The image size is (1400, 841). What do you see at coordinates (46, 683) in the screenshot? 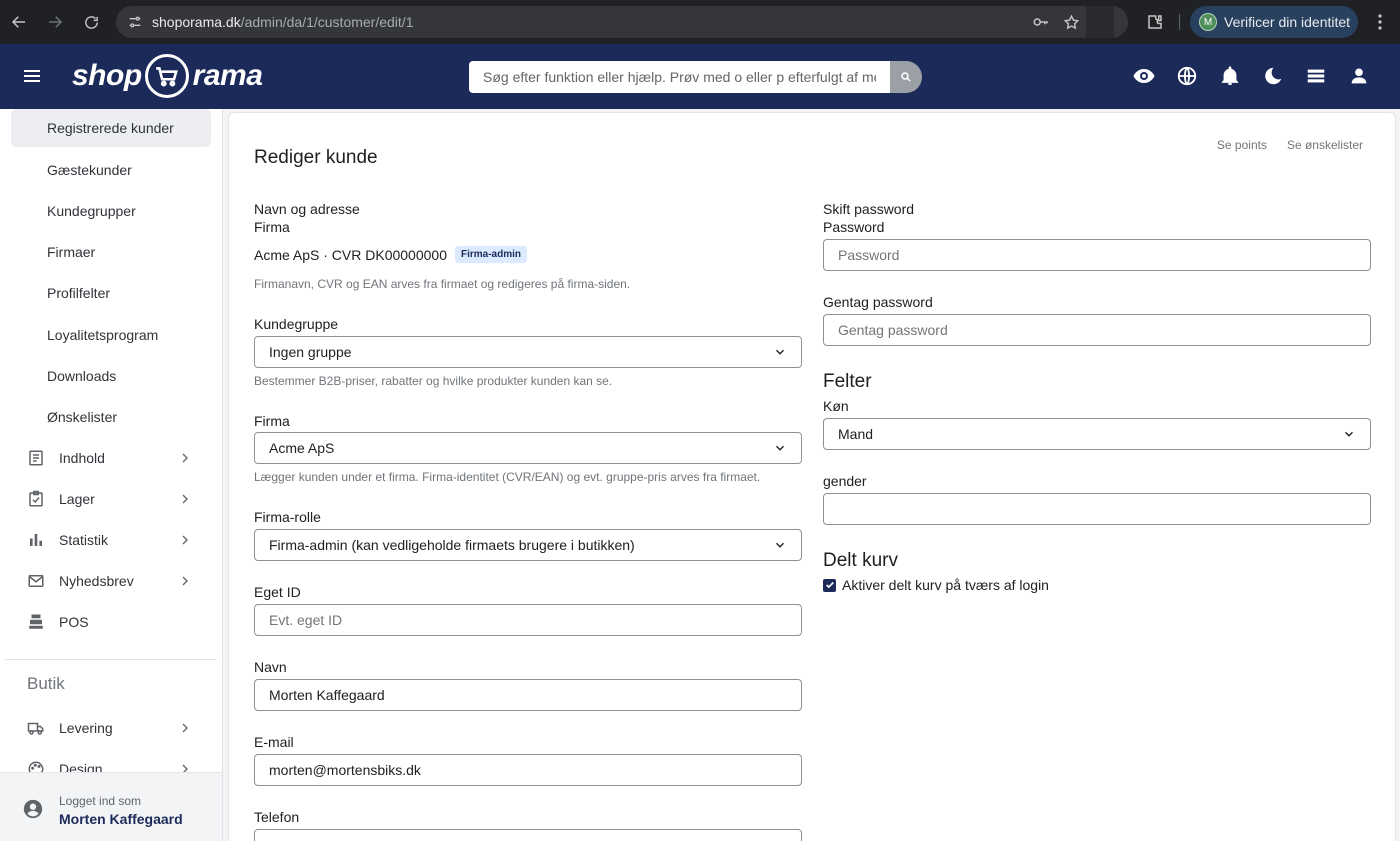
I see `sidebar-section-title: Butik` at bounding box center [46, 683].